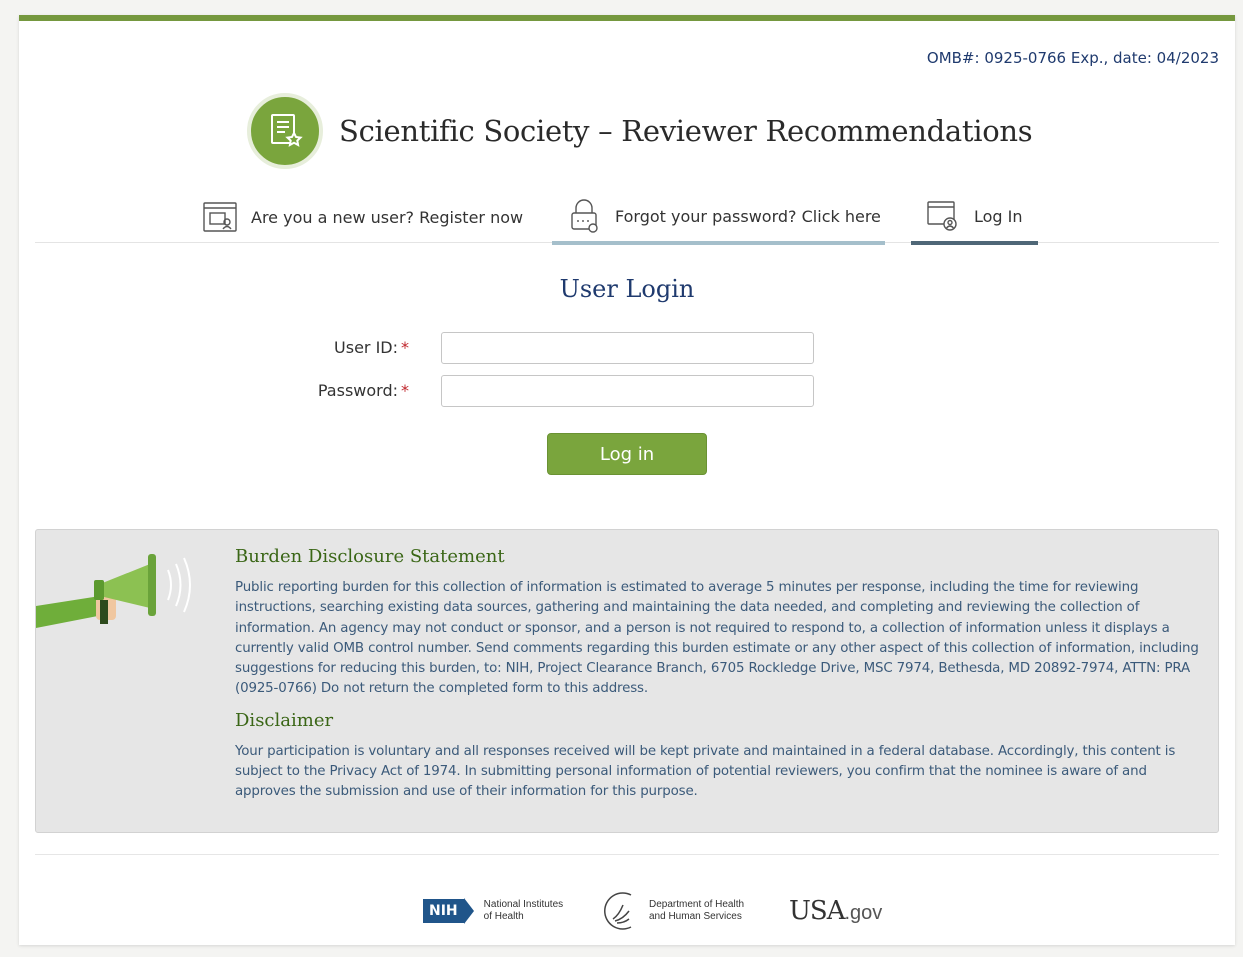 The width and height of the screenshot is (1243, 957). What do you see at coordinates (1072, 58) in the screenshot?
I see `omb-number: OMB#: 0925-0766 Exp., date: 04/2023` at bounding box center [1072, 58].